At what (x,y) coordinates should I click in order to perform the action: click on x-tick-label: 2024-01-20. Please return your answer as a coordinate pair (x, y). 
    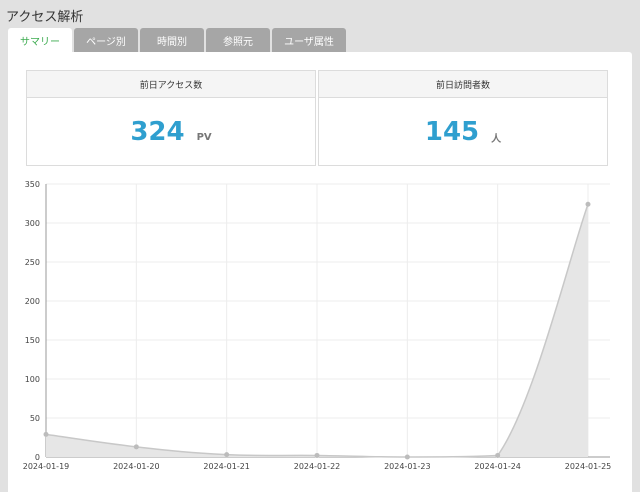
    Looking at the image, I should click on (136, 466).